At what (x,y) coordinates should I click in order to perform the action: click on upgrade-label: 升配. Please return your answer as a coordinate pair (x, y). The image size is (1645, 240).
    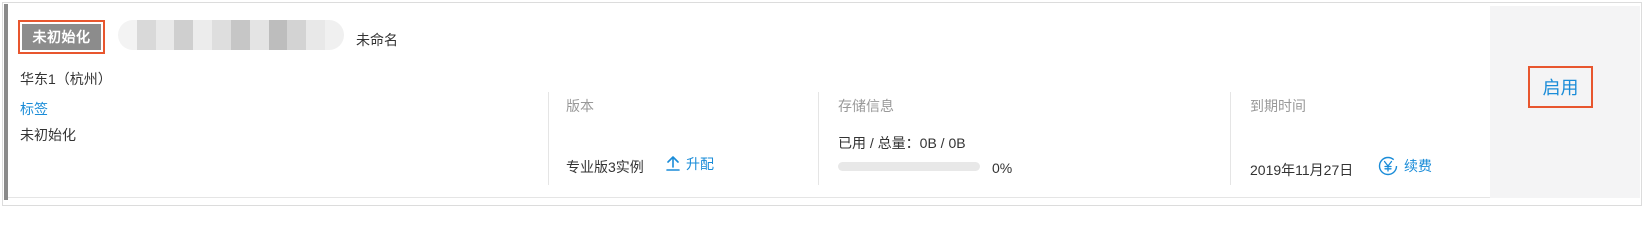
    Looking at the image, I should click on (700, 164).